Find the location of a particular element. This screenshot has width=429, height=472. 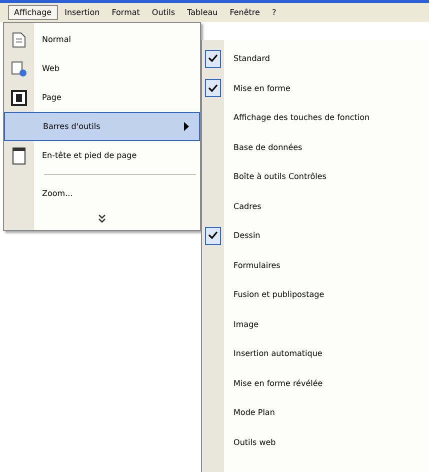

menu-bar-item: Format is located at coordinates (125, 12).